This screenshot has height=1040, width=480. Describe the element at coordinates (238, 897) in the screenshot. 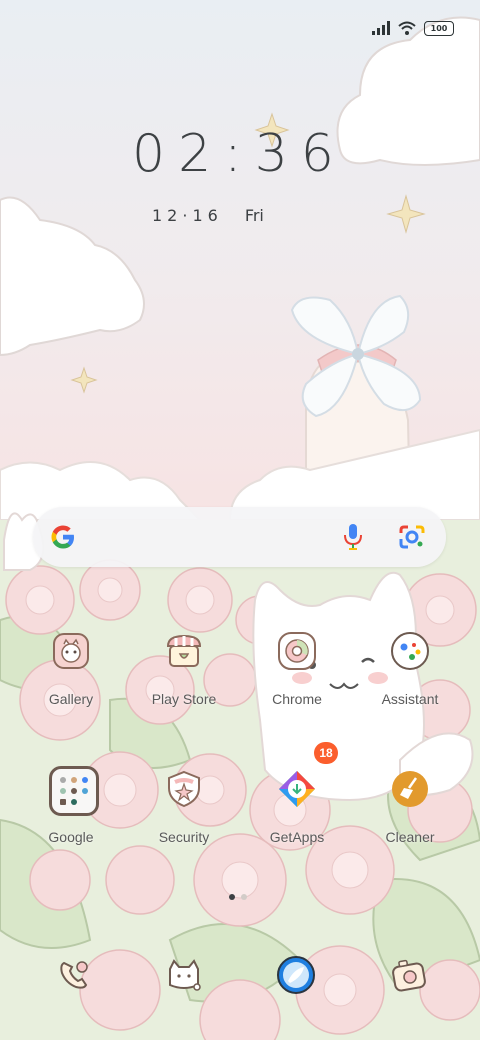

I see `page-indicator` at that location.